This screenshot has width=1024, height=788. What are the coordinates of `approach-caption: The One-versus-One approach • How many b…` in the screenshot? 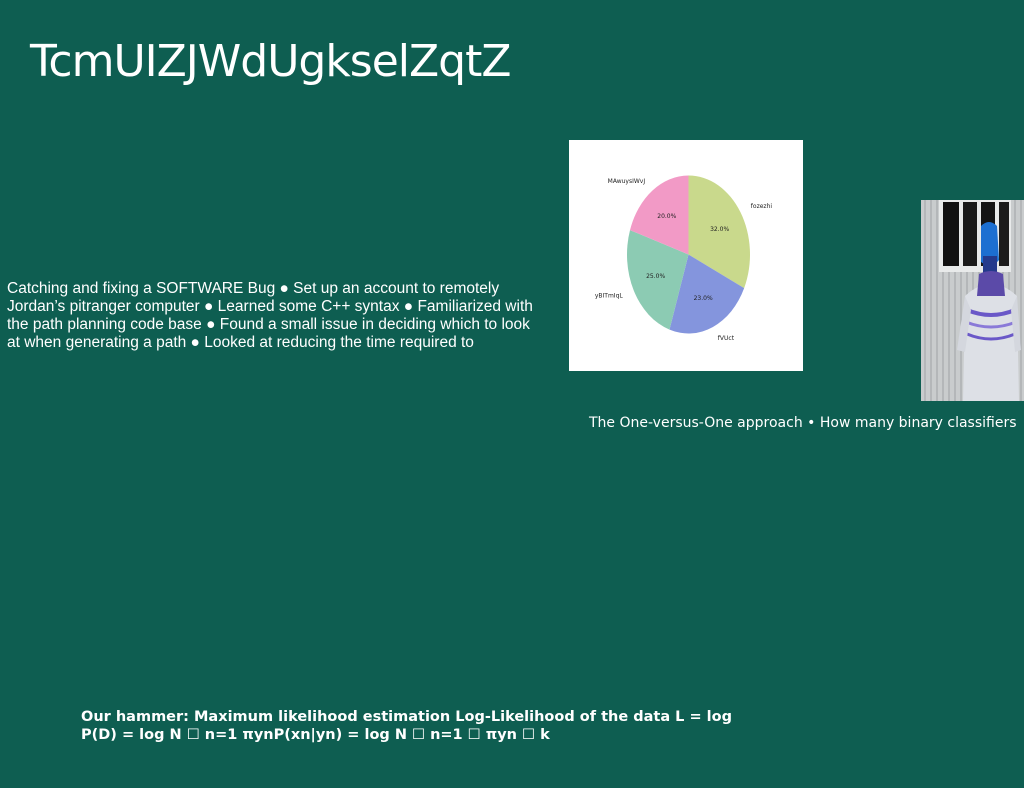 It's located at (803, 423).